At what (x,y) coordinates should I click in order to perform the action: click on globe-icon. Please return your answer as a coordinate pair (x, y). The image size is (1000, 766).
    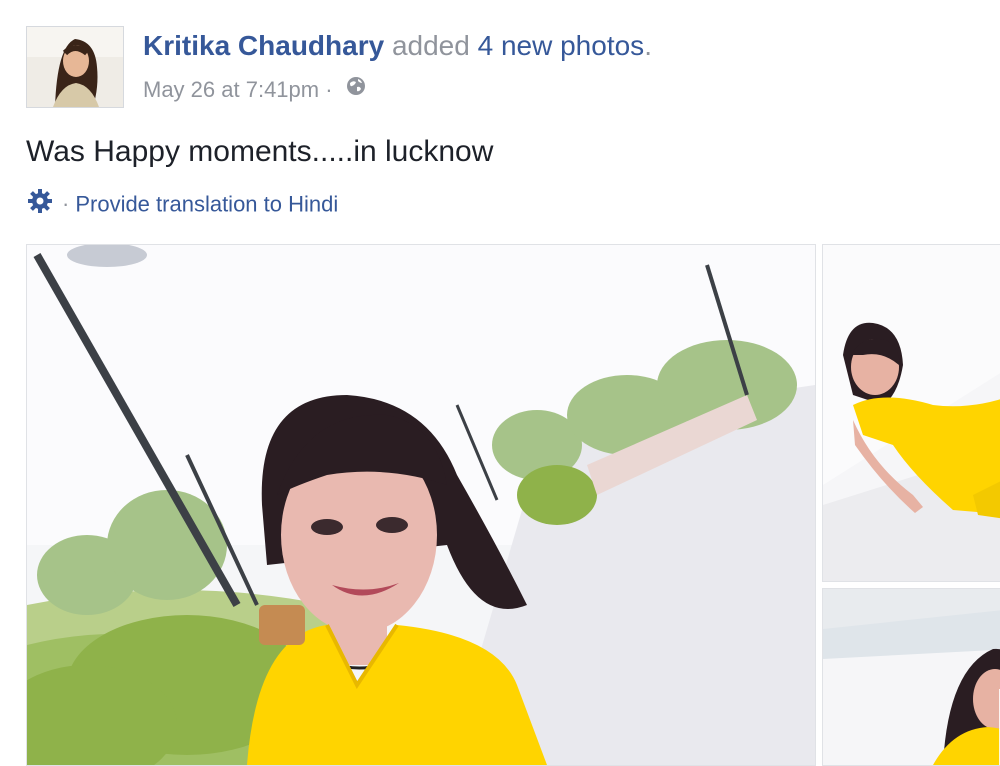
    Looking at the image, I should click on (356, 90).